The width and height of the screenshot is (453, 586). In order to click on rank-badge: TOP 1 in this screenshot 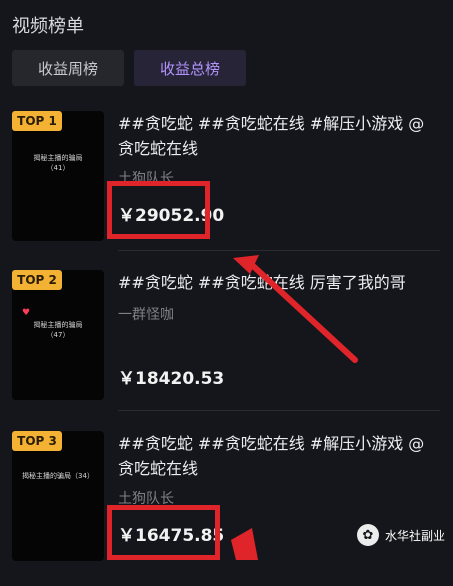, I will do `click(37, 121)`.